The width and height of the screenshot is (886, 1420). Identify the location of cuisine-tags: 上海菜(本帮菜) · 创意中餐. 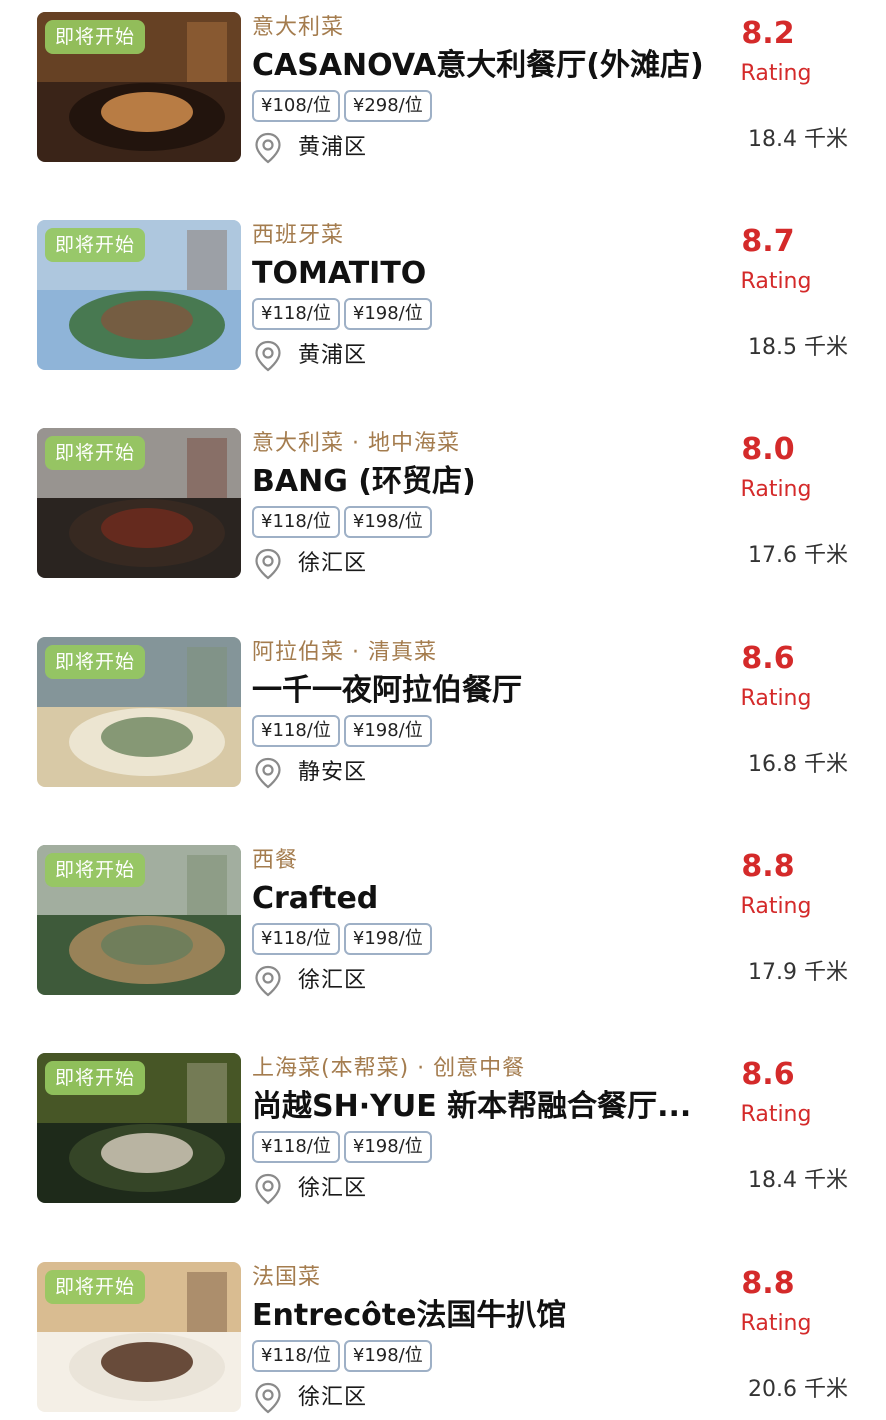
(389, 1068).